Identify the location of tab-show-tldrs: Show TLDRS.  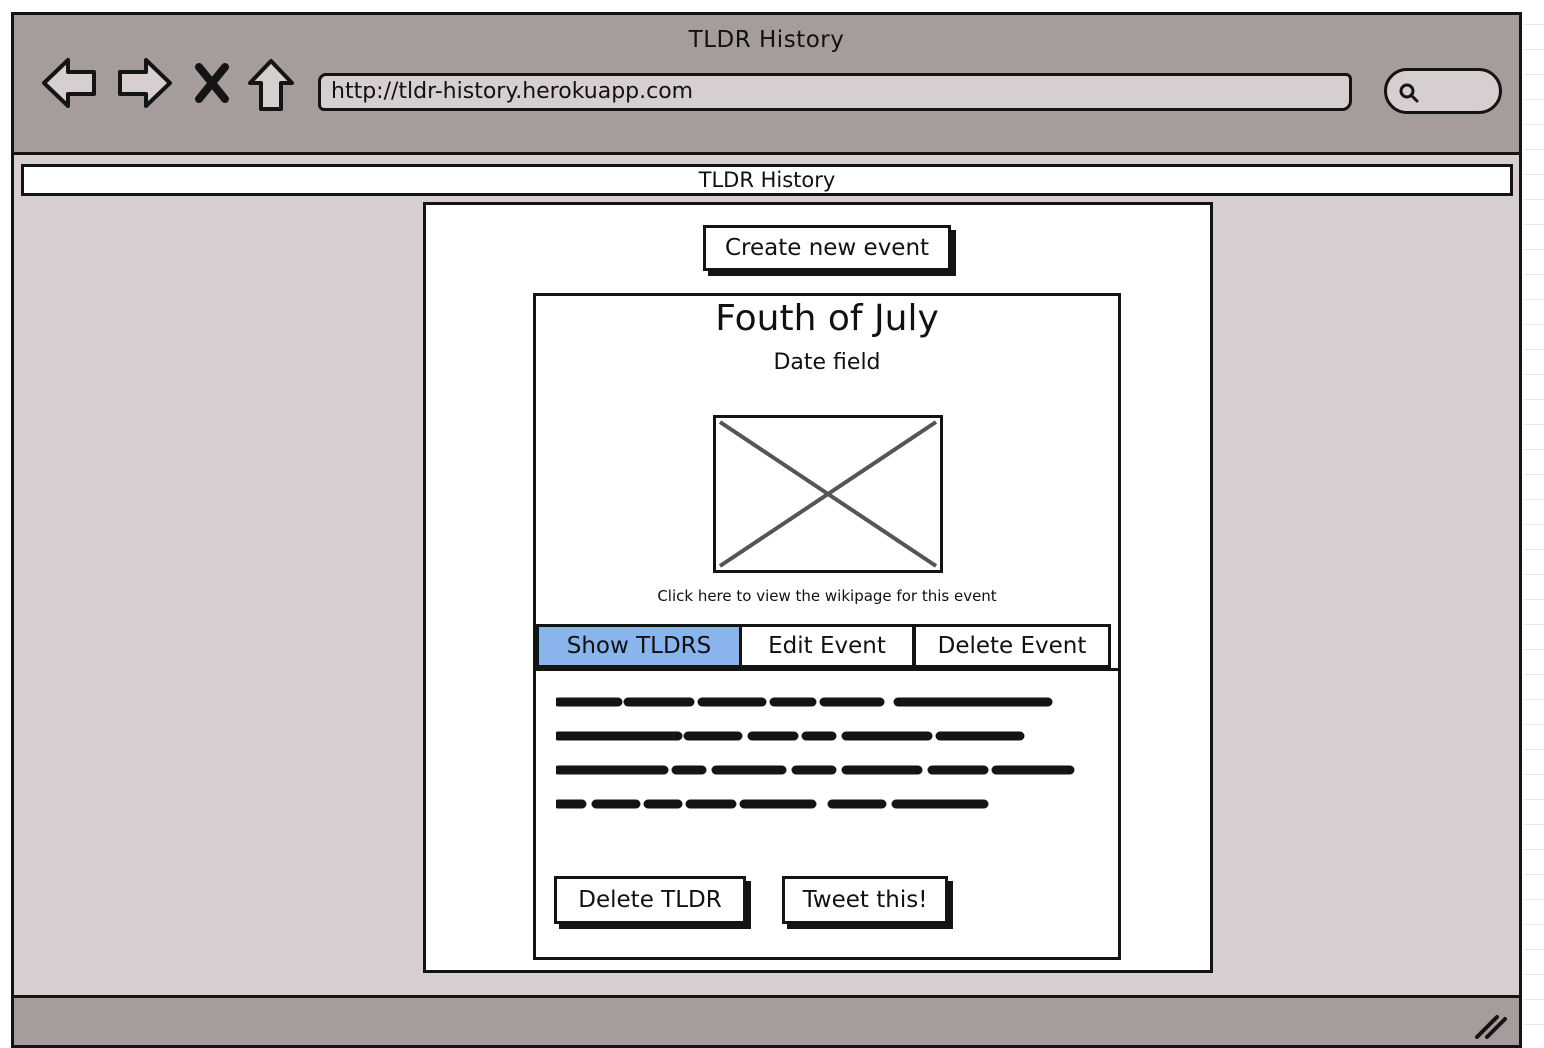
(639, 646).